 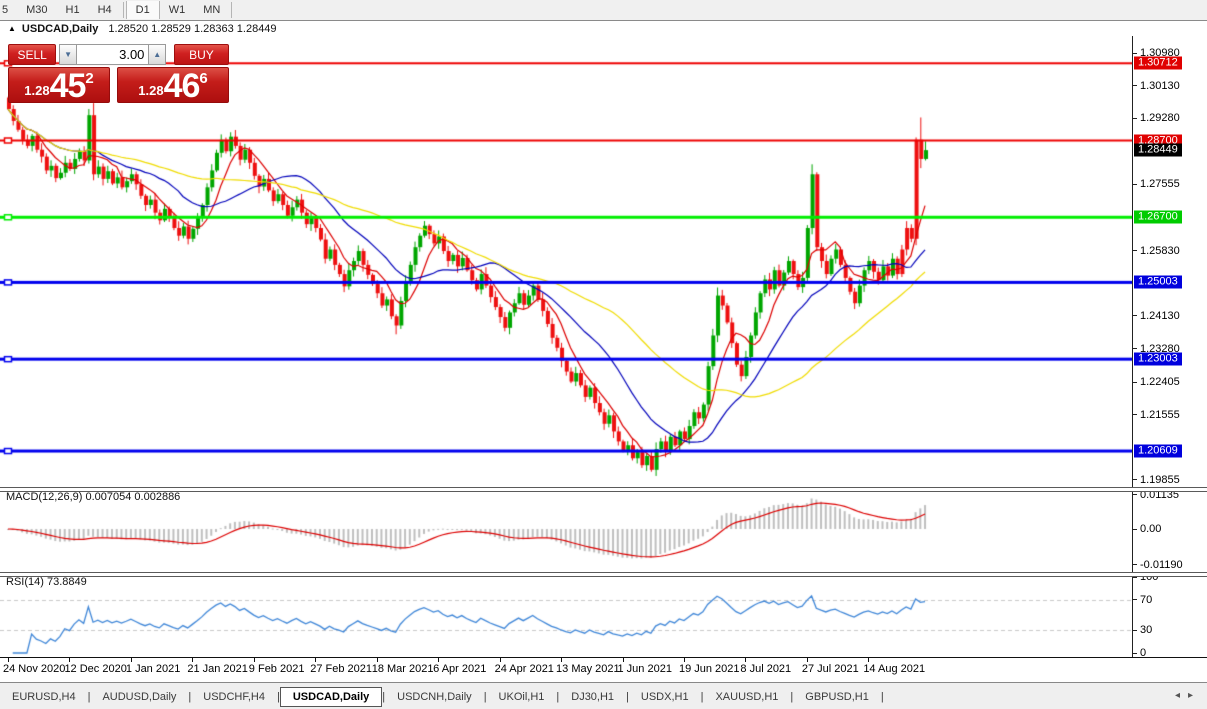 What do you see at coordinates (1160, 184) in the screenshot?
I see `price-tick-label: 1.27555` at bounding box center [1160, 184].